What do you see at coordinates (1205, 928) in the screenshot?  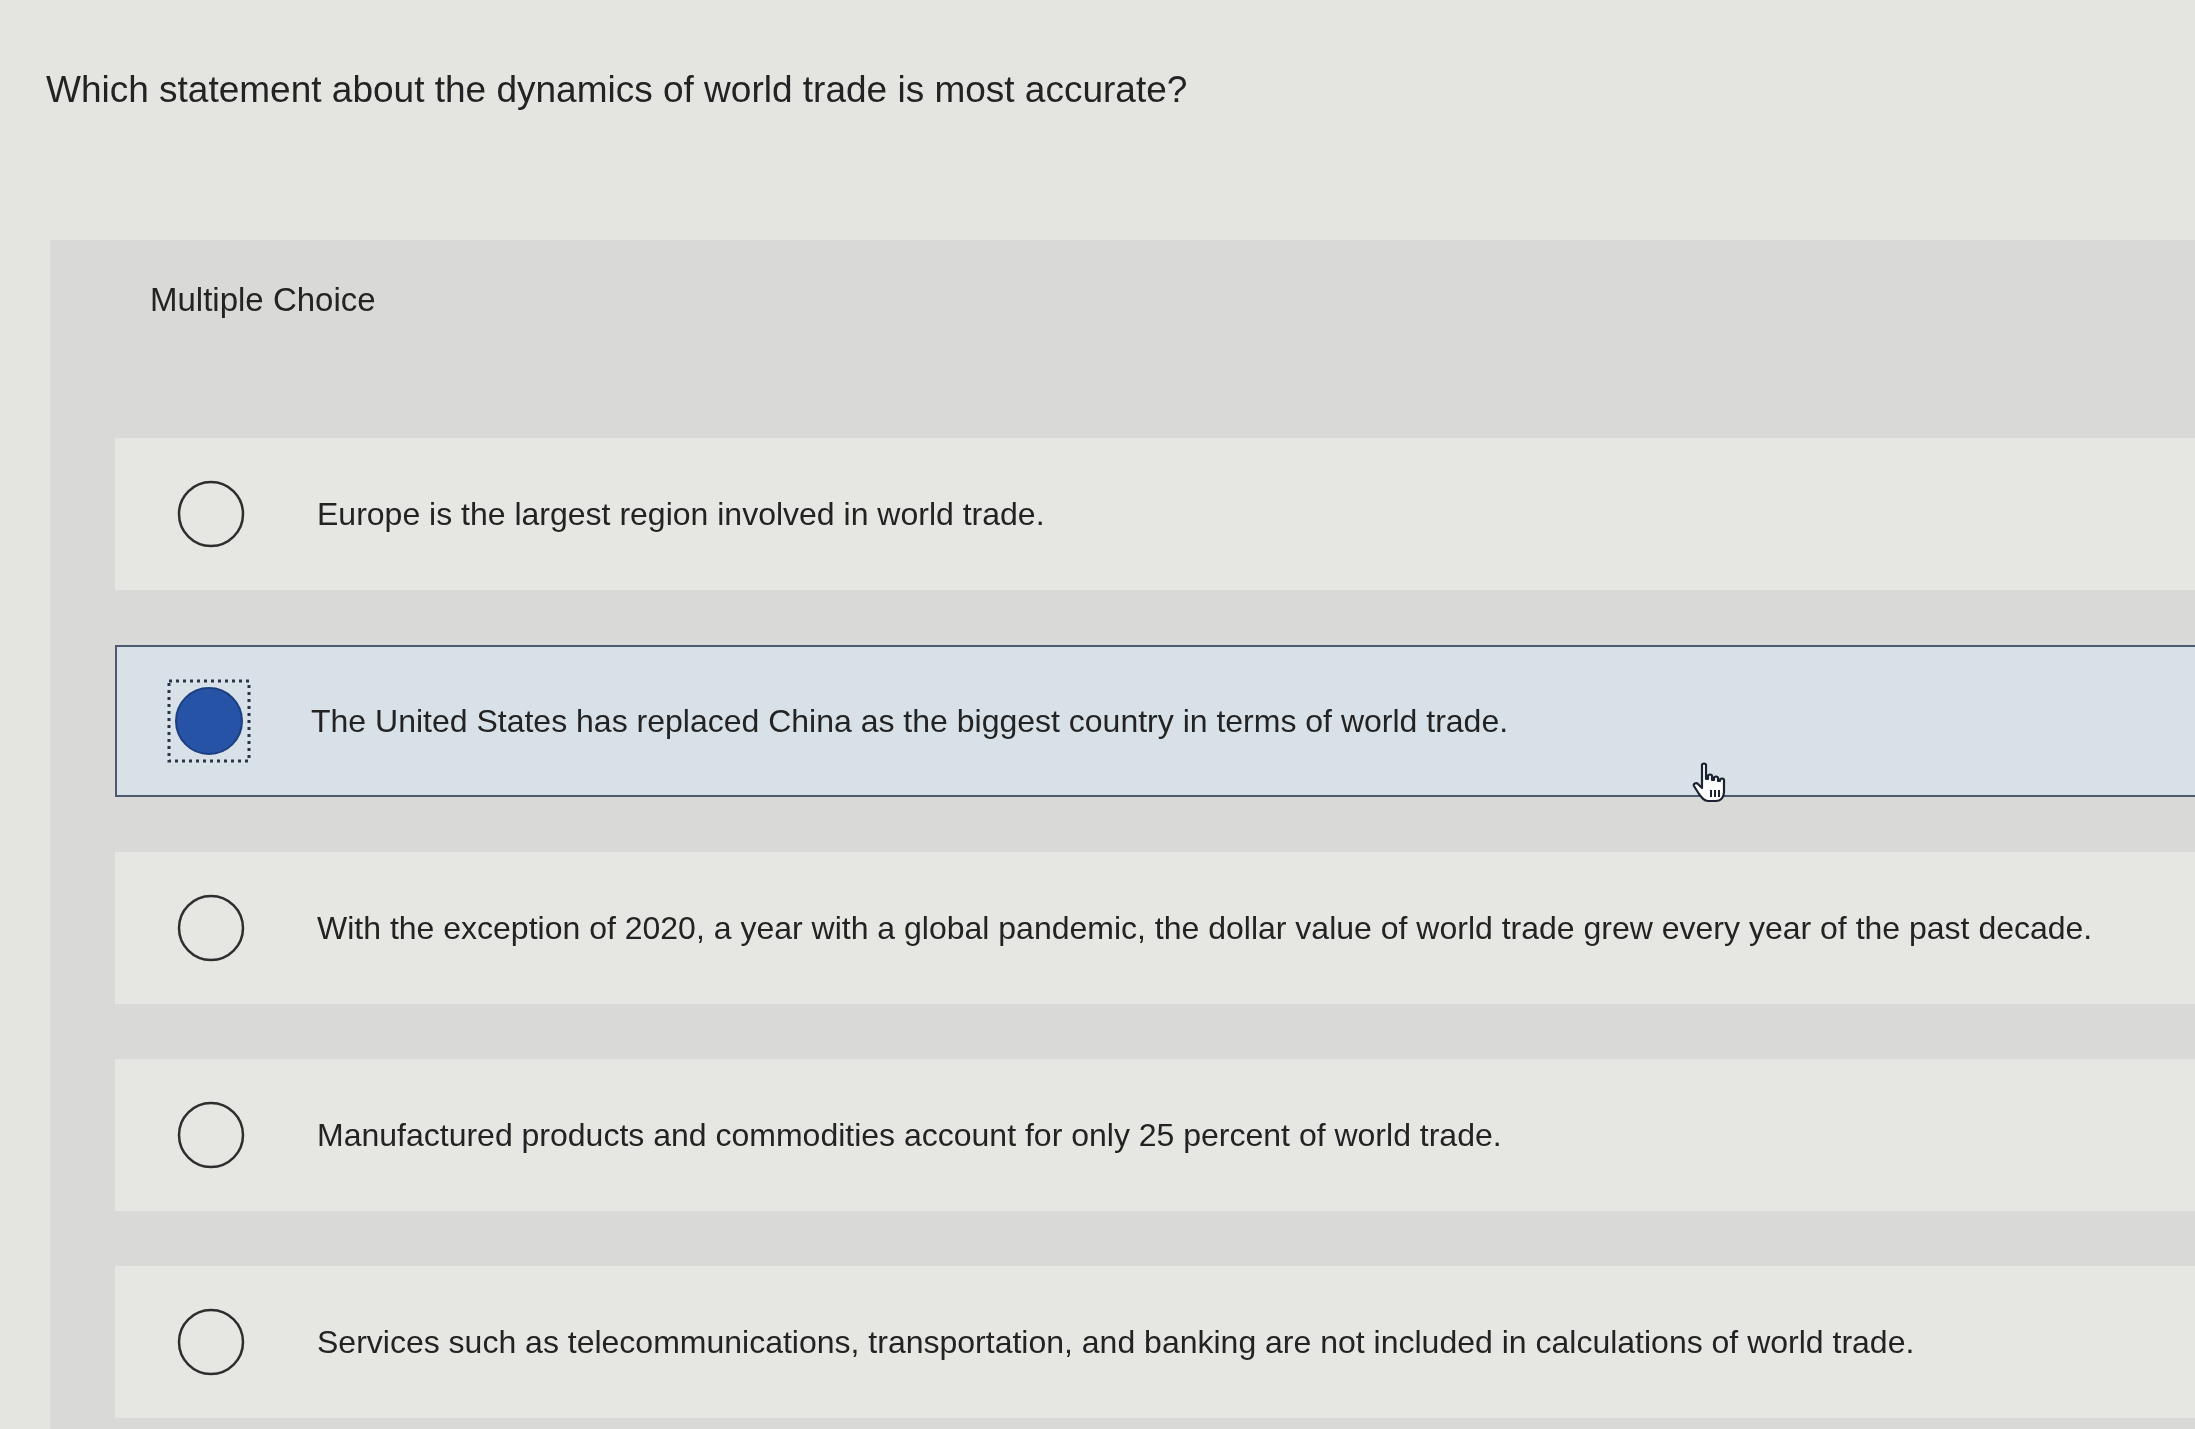 I see `option-text: With the exception of 2020, a year with a global pandemic, the dollar value of world trade grew every year of the past decade.` at bounding box center [1205, 928].